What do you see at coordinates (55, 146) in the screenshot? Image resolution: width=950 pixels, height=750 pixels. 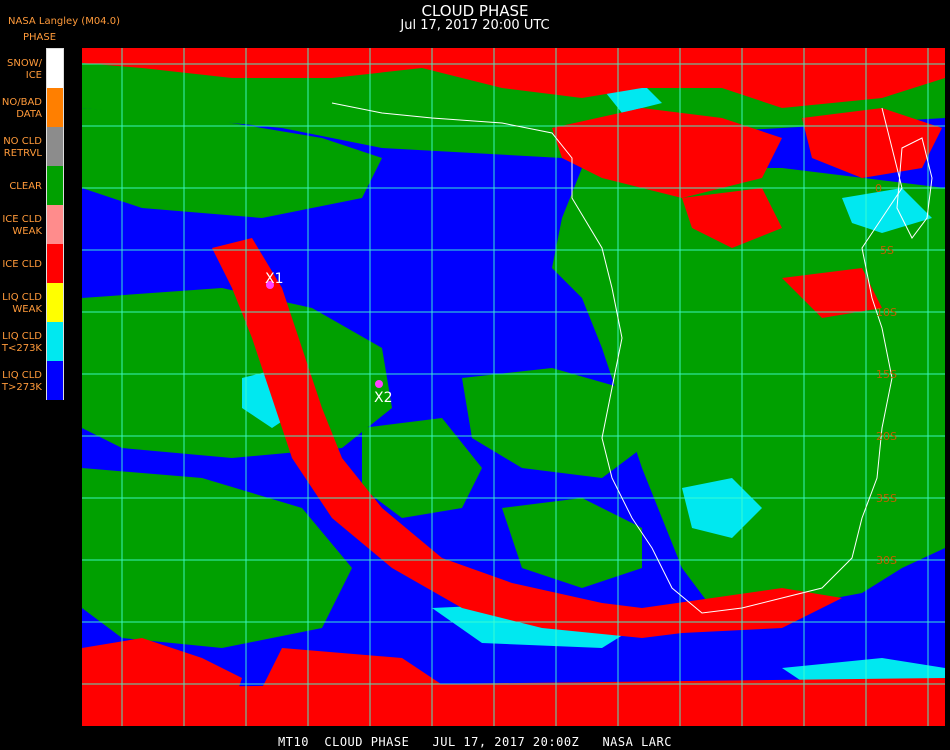 I see `legend-swatch-no-cld-retrvl` at bounding box center [55, 146].